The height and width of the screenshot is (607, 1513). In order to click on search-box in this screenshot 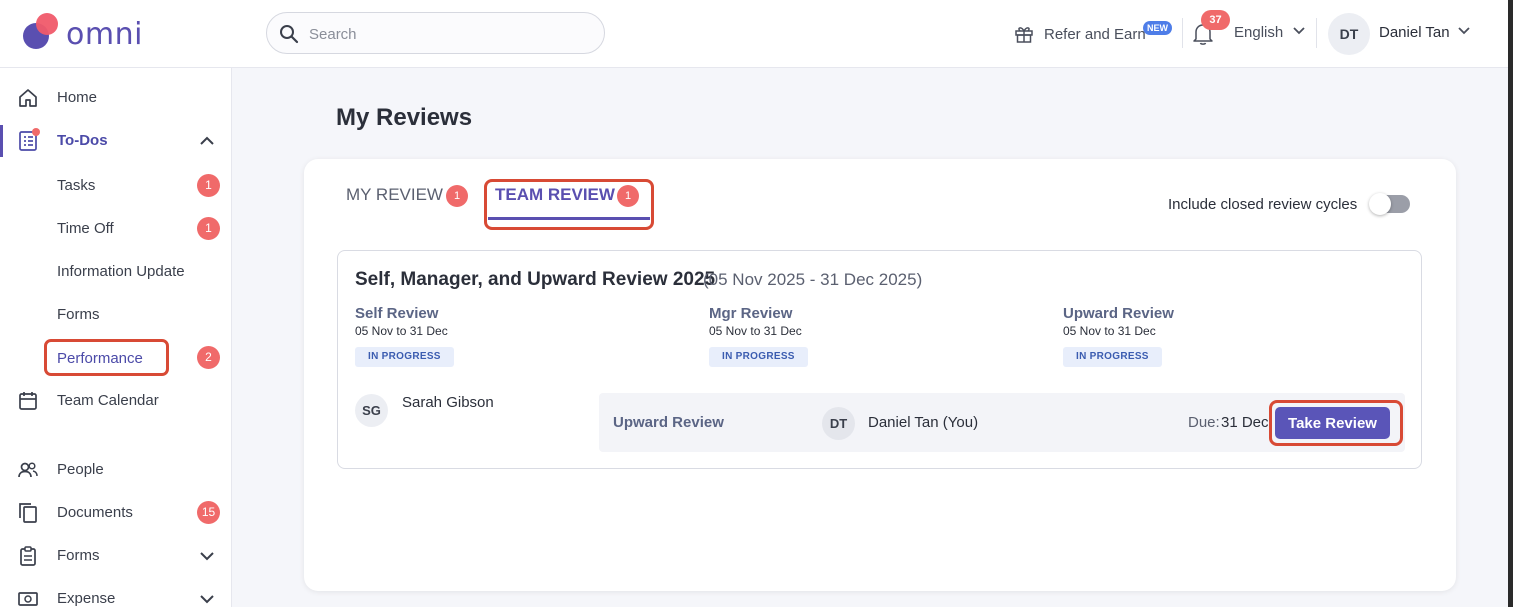, I will do `click(435, 33)`.